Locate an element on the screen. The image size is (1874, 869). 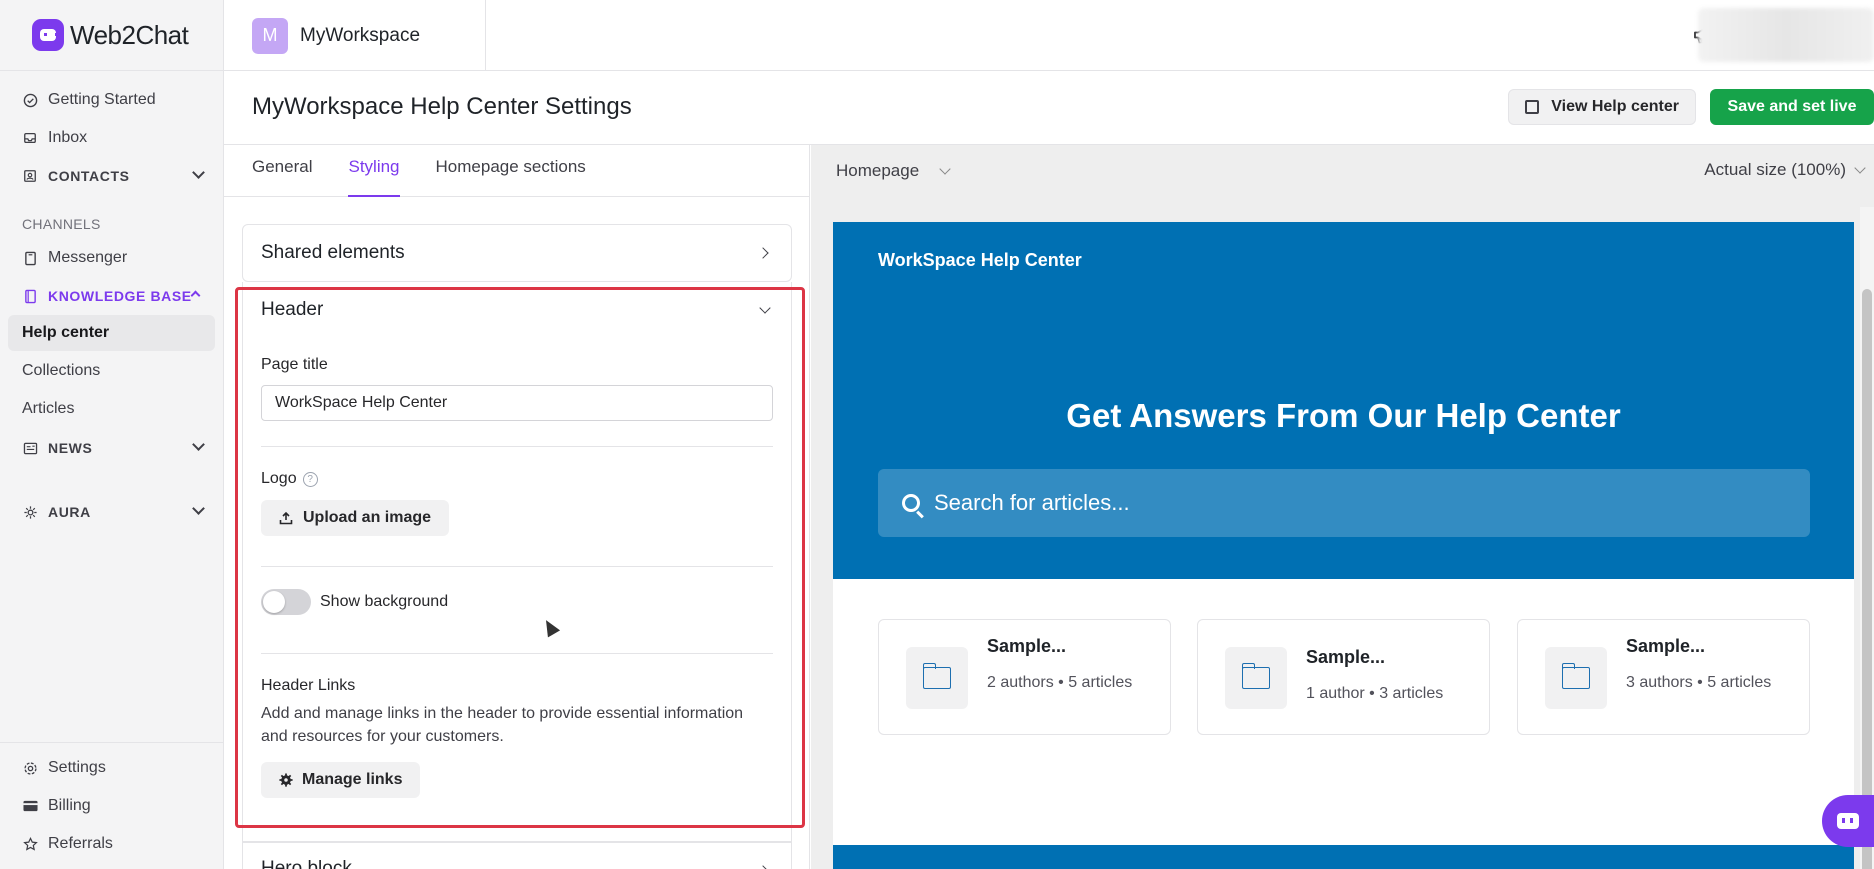
view-help-center-button: View Help center is located at coordinates (1602, 107).